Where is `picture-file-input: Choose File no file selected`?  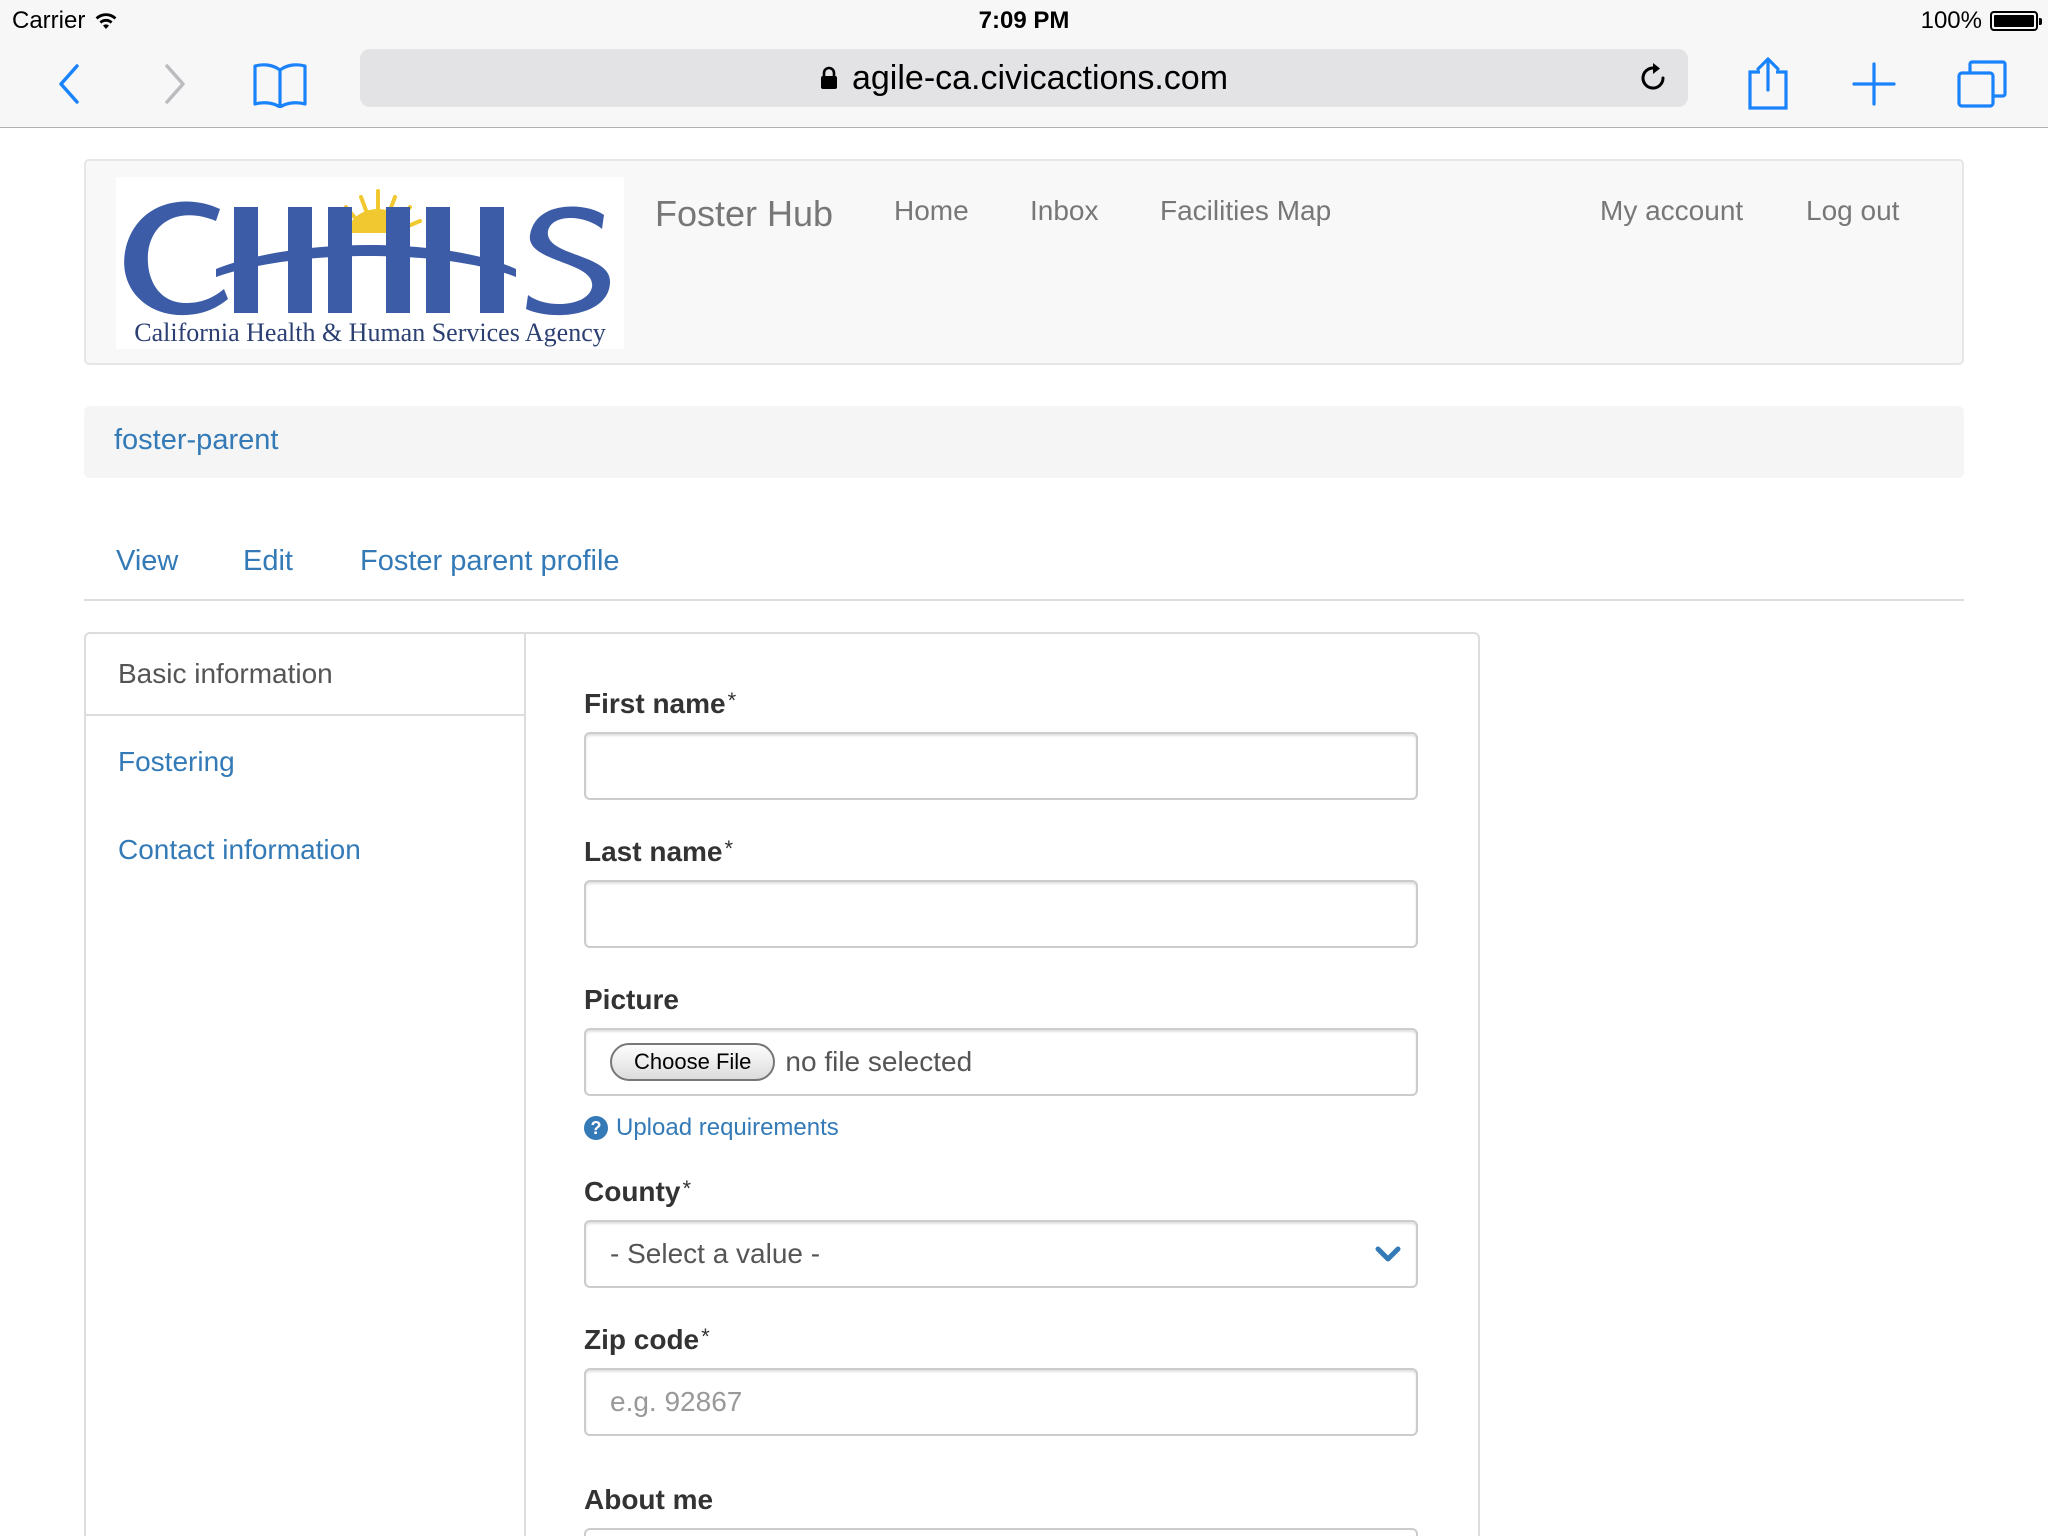 picture-file-input: Choose File no file selected is located at coordinates (1001, 1062).